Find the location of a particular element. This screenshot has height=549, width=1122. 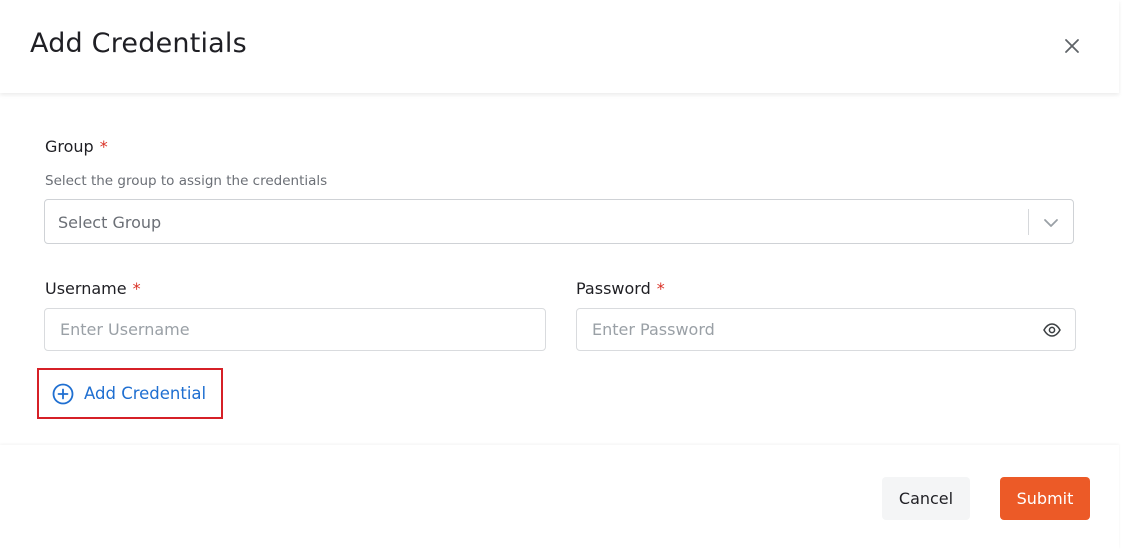

group-select-toggle is located at coordinates (1051, 223).